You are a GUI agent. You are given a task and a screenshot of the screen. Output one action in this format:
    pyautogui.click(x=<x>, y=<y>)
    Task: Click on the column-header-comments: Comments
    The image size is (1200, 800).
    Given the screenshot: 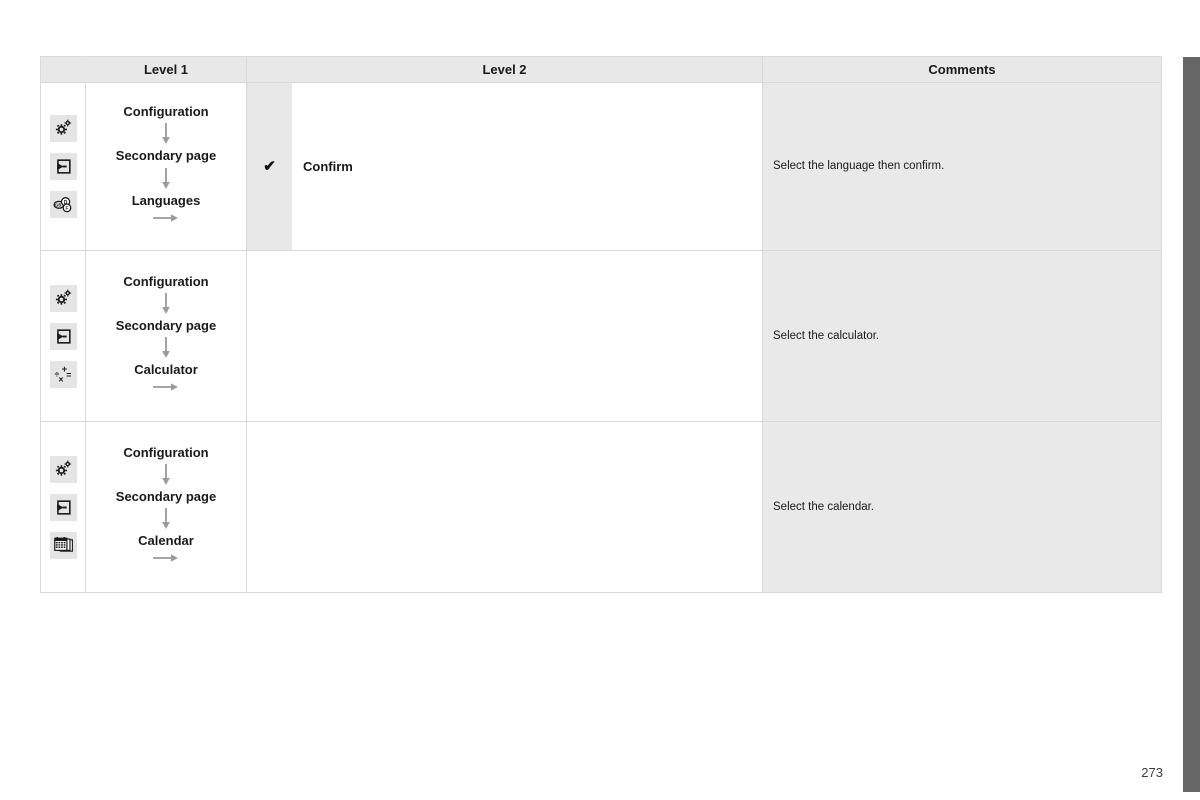 What is the action you would take?
    pyautogui.click(x=962, y=69)
    